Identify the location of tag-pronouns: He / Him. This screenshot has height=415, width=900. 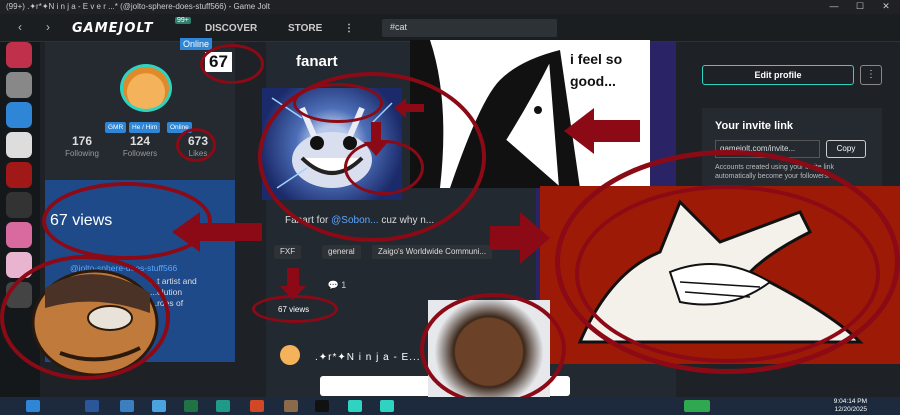
(145, 127).